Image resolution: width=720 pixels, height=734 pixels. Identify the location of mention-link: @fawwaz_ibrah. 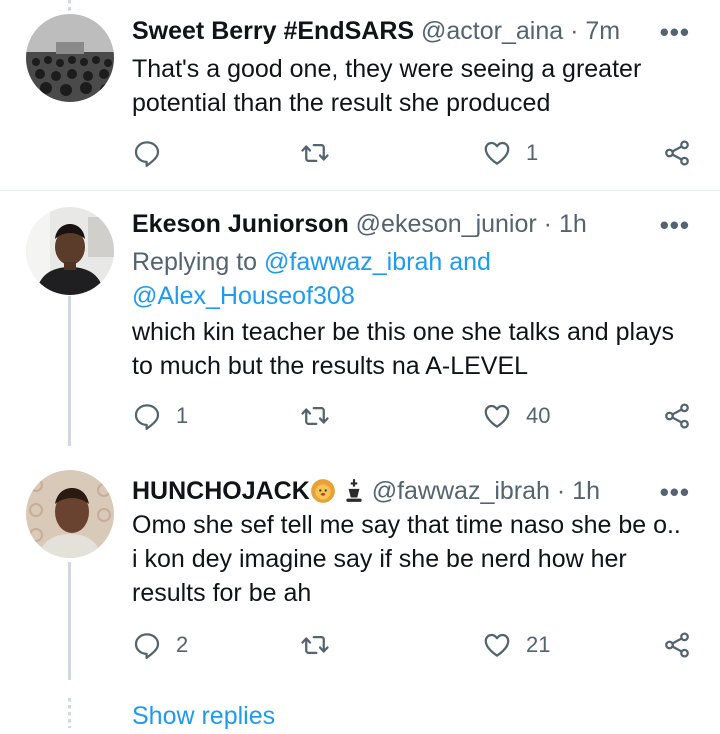
(353, 262).